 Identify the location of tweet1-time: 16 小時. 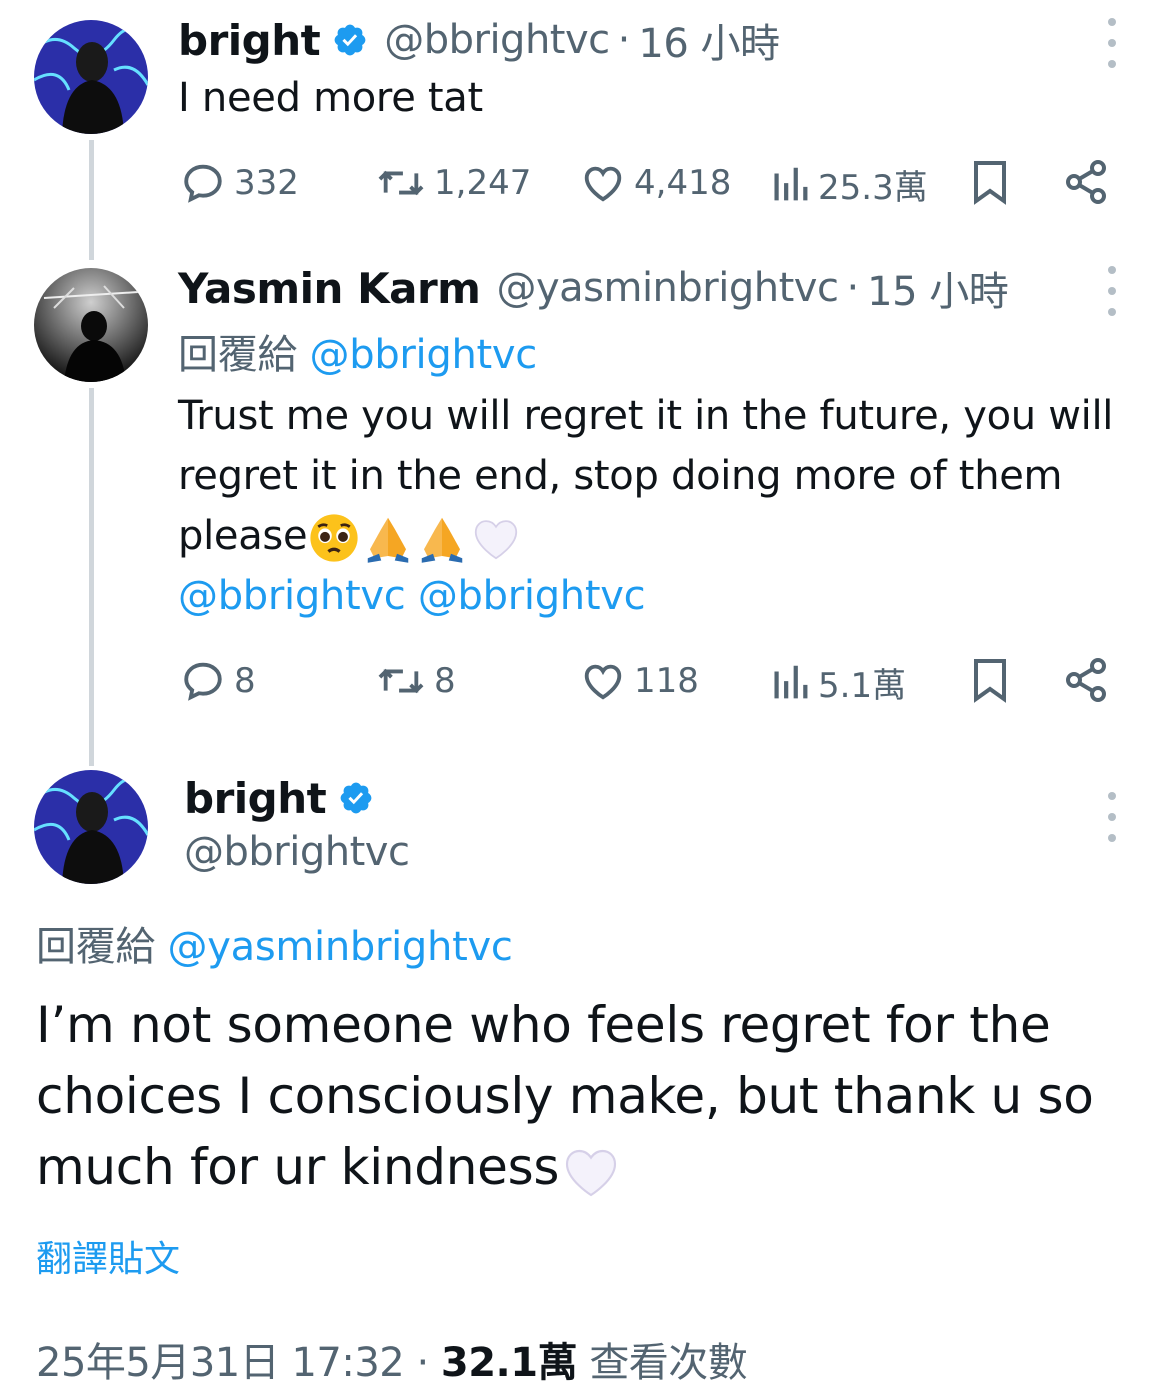
(709, 40).